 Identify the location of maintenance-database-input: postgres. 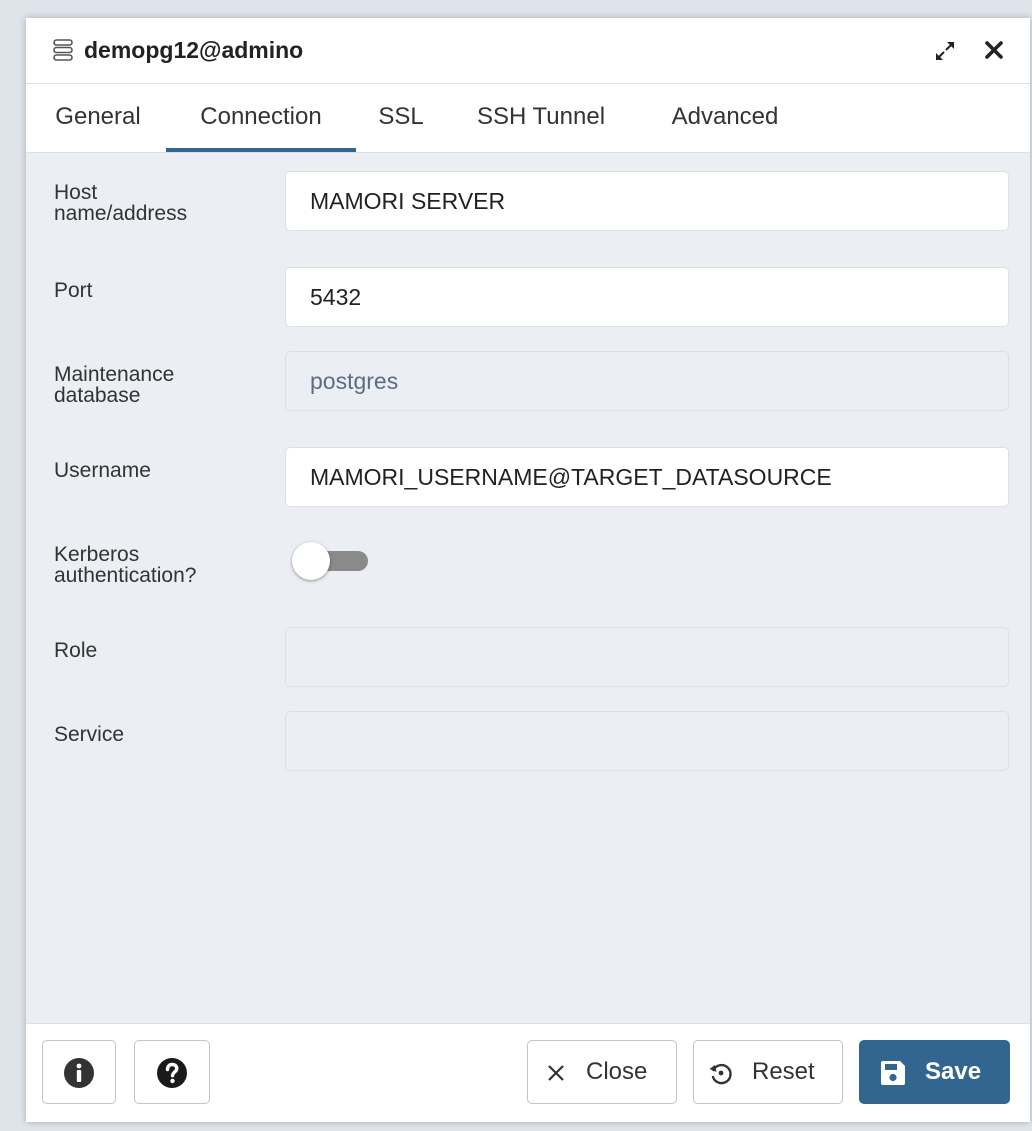
(647, 381).